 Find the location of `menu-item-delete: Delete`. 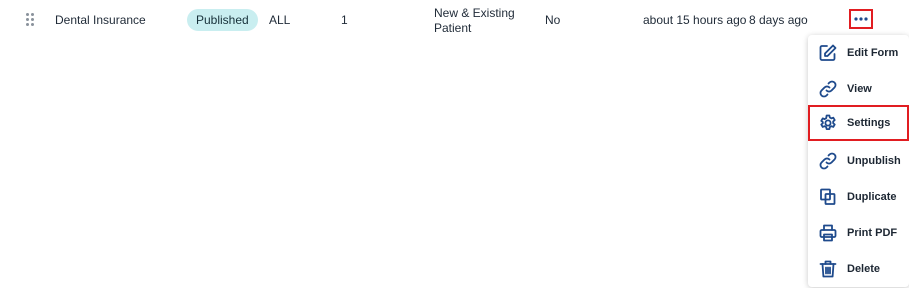

menu-item-delete: Delete is located at coordinates (858, 269).